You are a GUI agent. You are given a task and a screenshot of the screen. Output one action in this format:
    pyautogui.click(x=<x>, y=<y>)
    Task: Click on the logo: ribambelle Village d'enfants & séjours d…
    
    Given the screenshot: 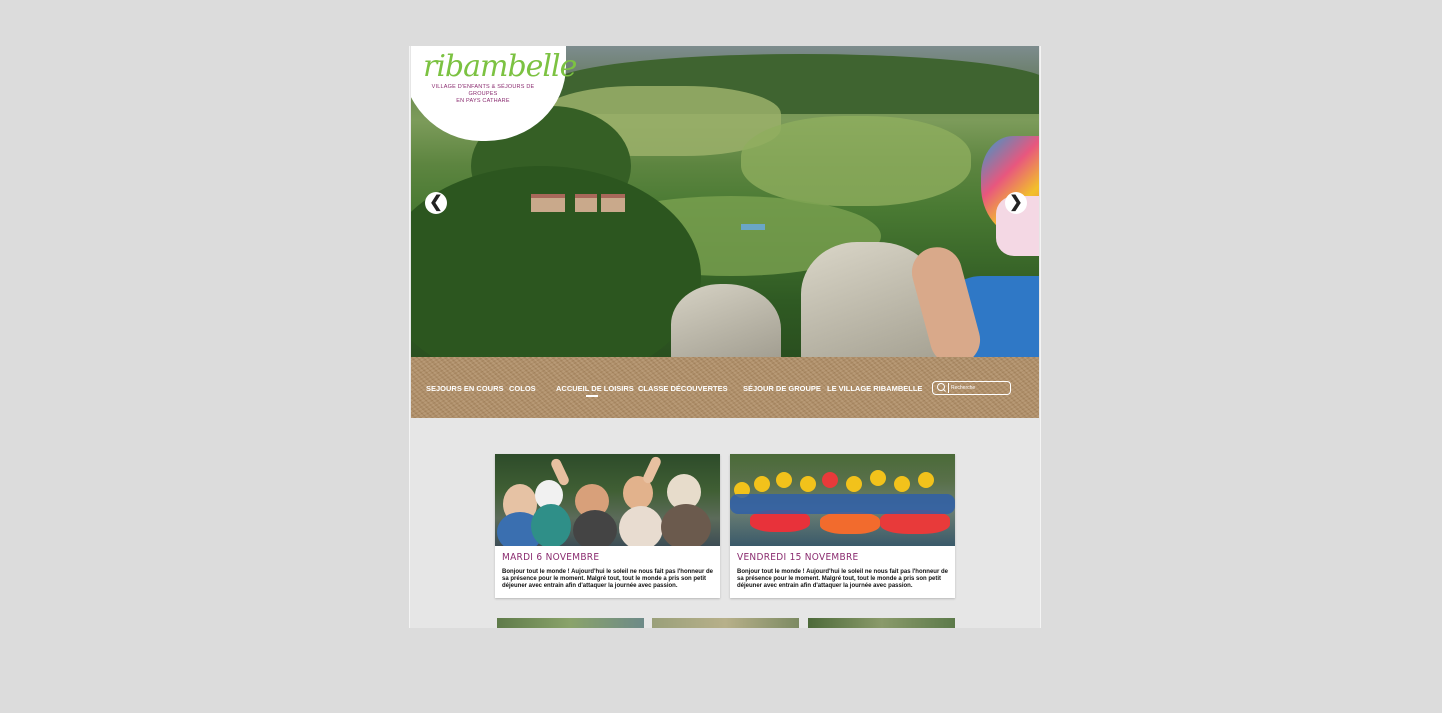 What is the action you would take?
    pyautogui.click(x=500, y=77)
    